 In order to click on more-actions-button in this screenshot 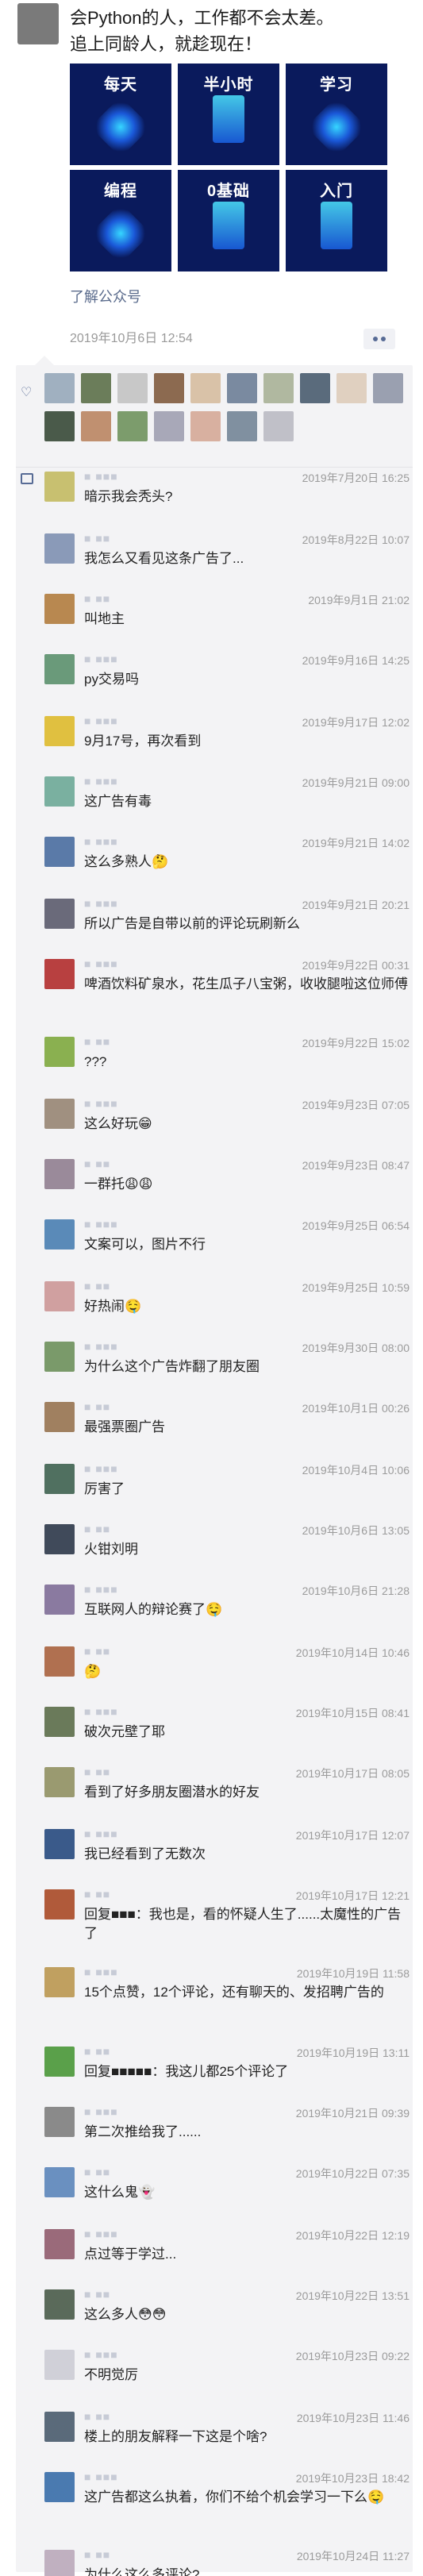, I will do `click(379, 339)`.